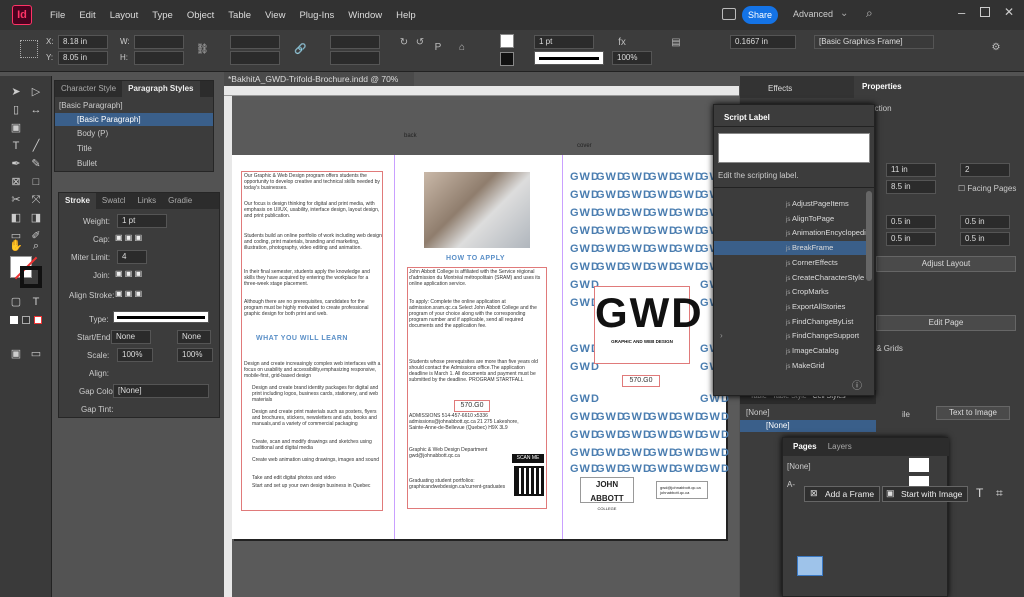 Image resolution: width=1024 pixels, height=597 pixels. What do you see at coordinates (438, 48) in the screenshot?
I see `flip-icon: P` at bounding box center [438, 48].